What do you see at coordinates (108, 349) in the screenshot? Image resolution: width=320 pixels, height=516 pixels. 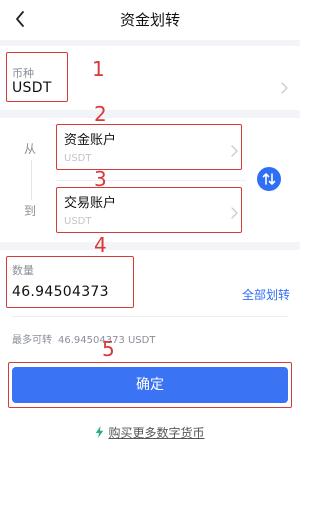 I see `annotation-number-5: 5` at bounding box center [108, 349].